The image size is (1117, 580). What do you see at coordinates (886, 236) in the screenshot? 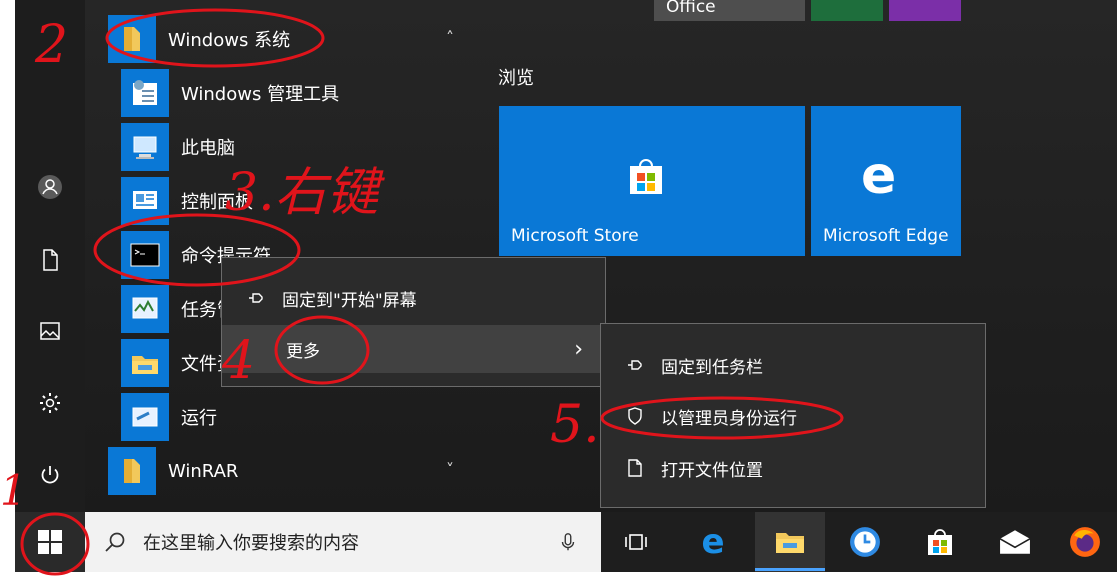
I see `tile-edge-label: Microsoft Edge` at bounding box center [886, 236].